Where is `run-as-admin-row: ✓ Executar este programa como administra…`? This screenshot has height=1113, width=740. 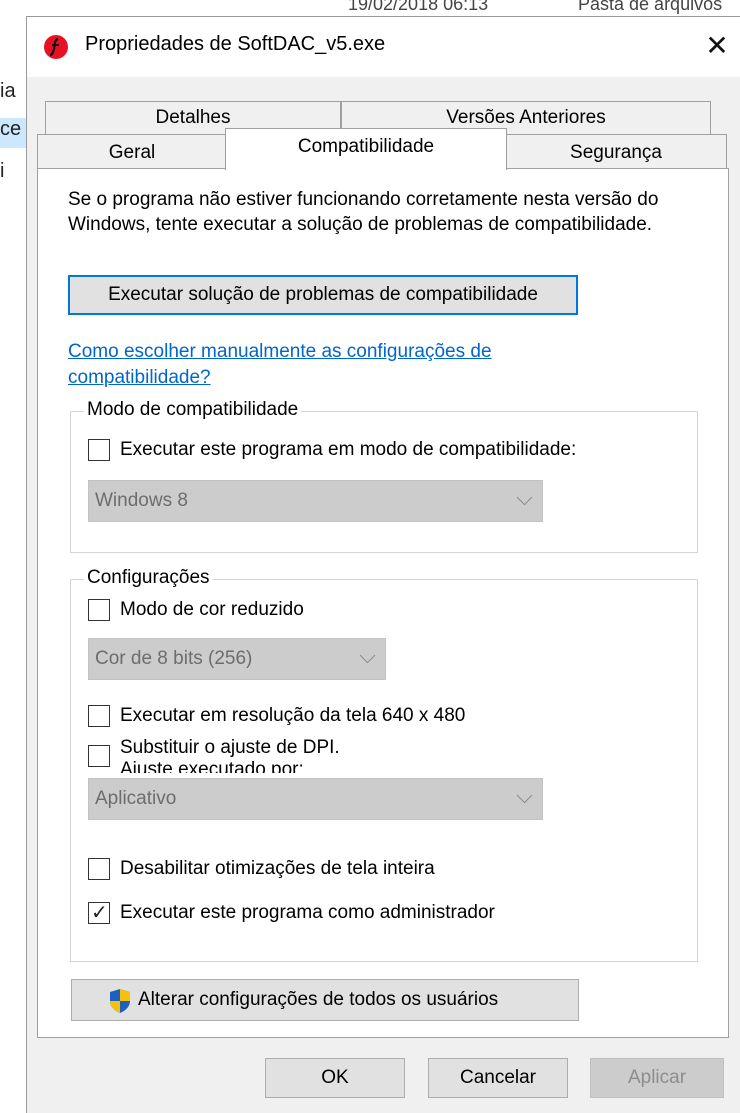
run-as-admin-row: ✓ Executar este programa como administra… is located at coordinates (338, 915).